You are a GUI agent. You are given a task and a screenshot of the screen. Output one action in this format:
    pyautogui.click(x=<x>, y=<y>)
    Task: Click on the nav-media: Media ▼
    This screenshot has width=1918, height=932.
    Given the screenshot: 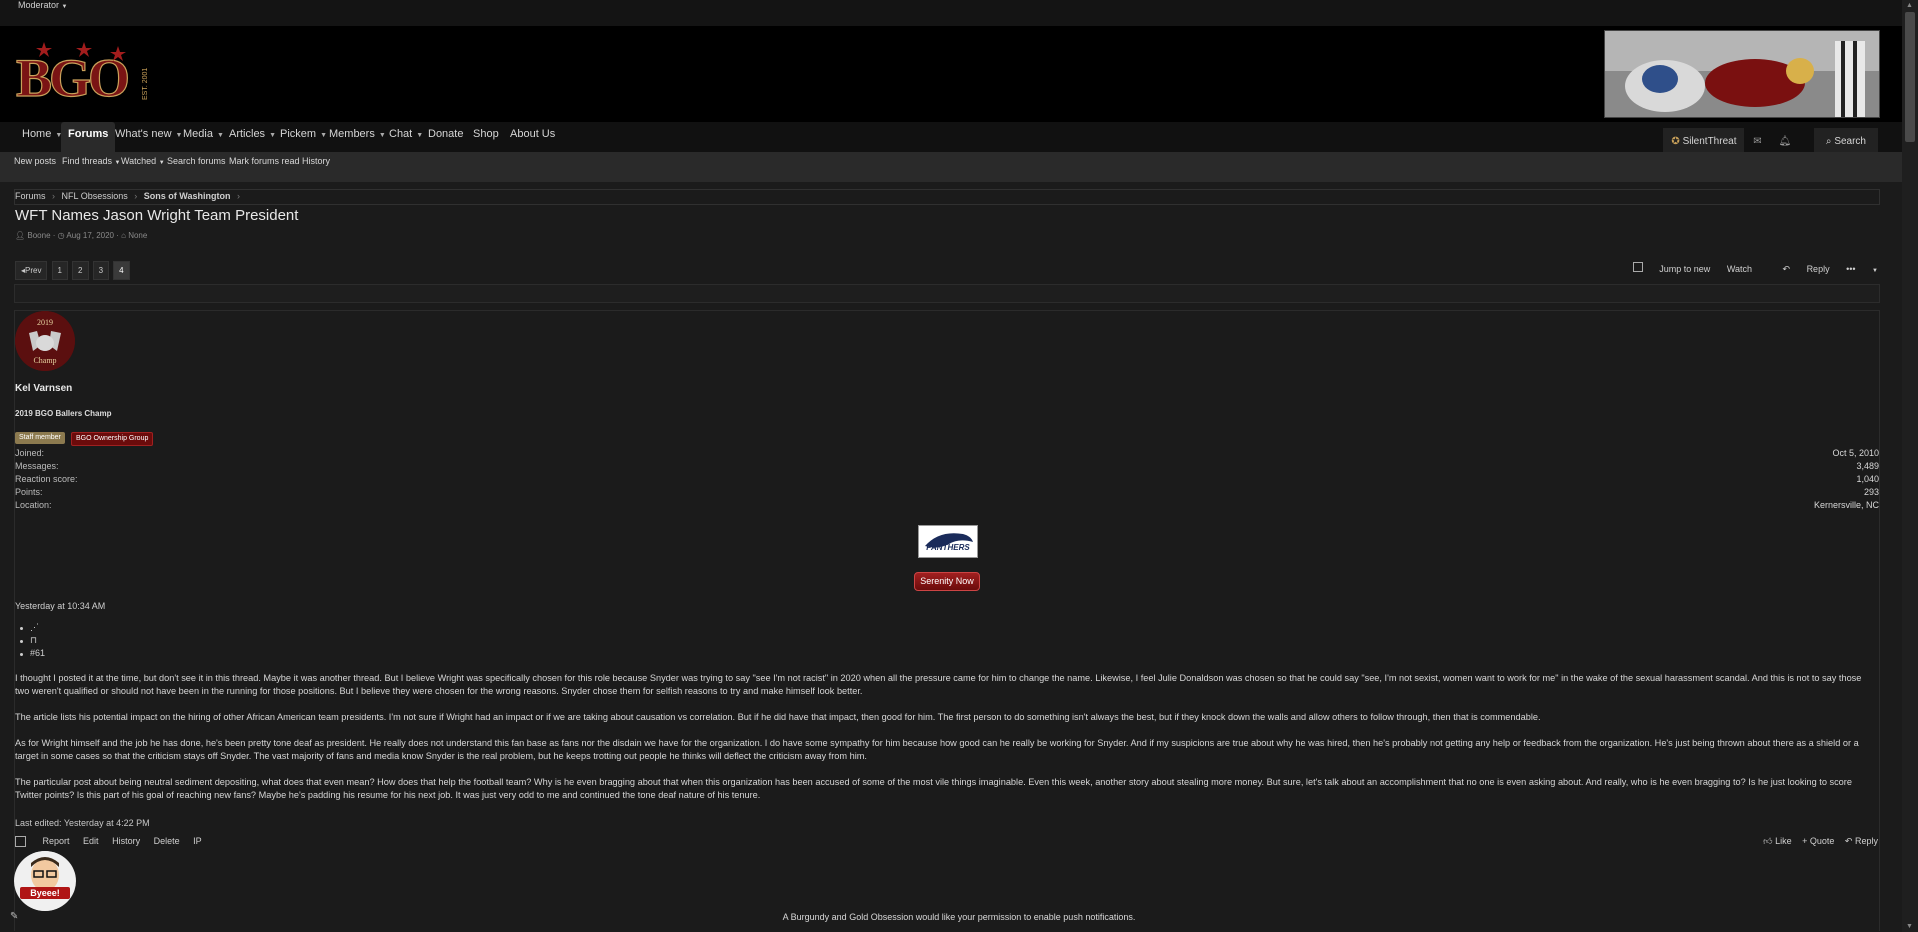 What is the action you would take?
    pyautogui.click(x=203, y=138)
    